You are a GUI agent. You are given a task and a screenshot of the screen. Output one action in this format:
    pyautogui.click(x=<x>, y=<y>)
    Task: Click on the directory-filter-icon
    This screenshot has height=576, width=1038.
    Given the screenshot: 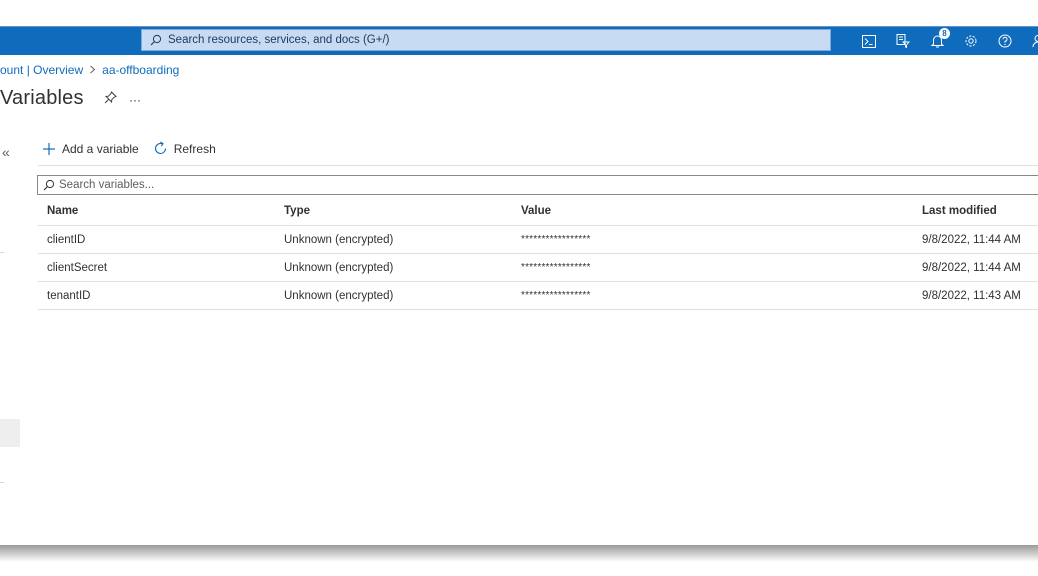 What is the action you would take?
    pyautogui.click(x=903, y=41)
    